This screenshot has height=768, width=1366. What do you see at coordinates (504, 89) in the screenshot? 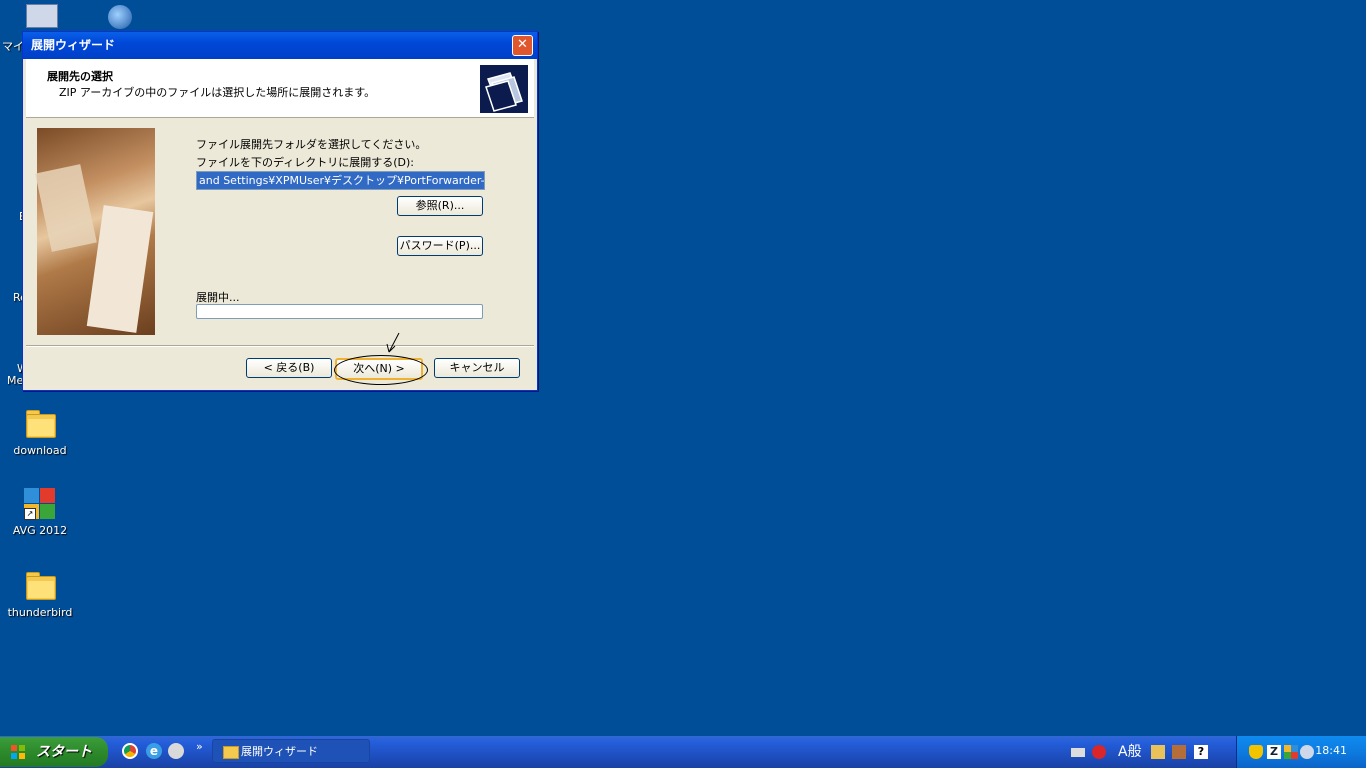
I see `folders-icon` at bounding box center [504, 89].